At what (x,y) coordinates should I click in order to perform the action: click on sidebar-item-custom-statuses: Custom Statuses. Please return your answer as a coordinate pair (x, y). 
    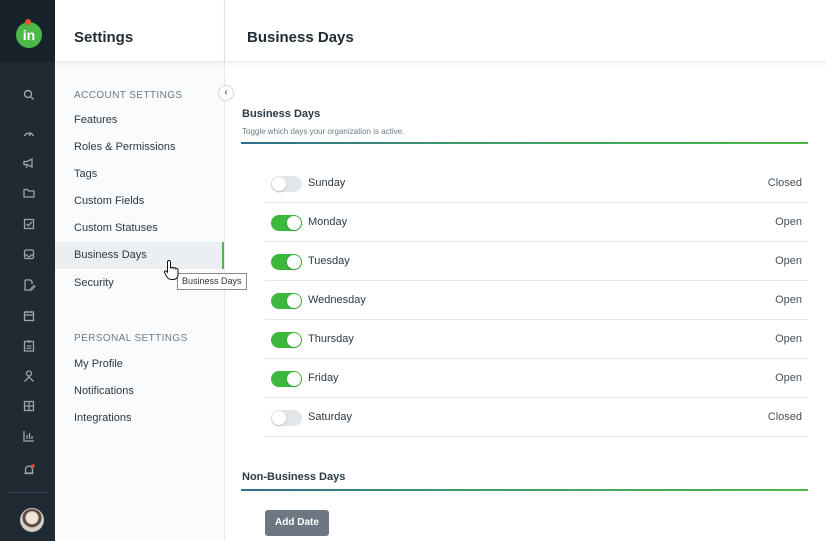
    Looking at the image, I should click on (139, 228).